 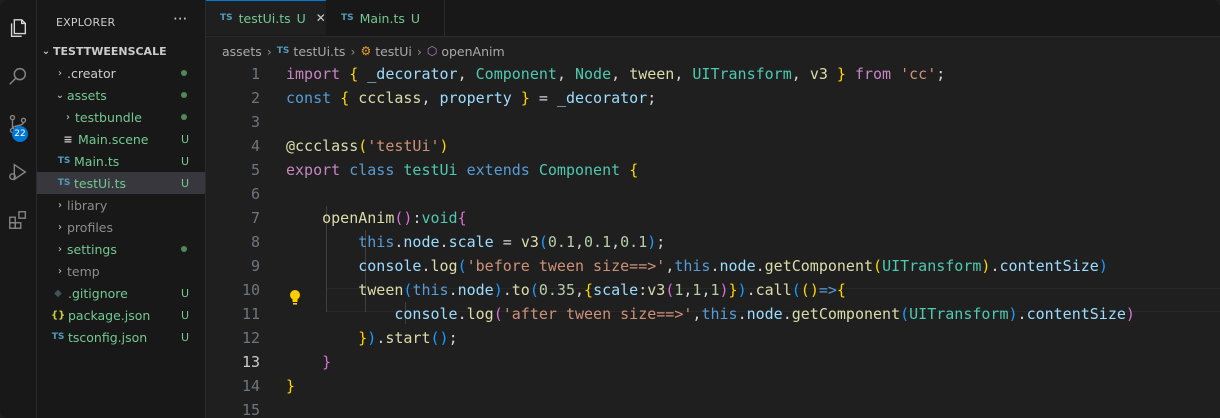 What do you see at coordinates (713, 386) in the screenshot?
I see `code-line: 14}` at bounding box center [713, 386].